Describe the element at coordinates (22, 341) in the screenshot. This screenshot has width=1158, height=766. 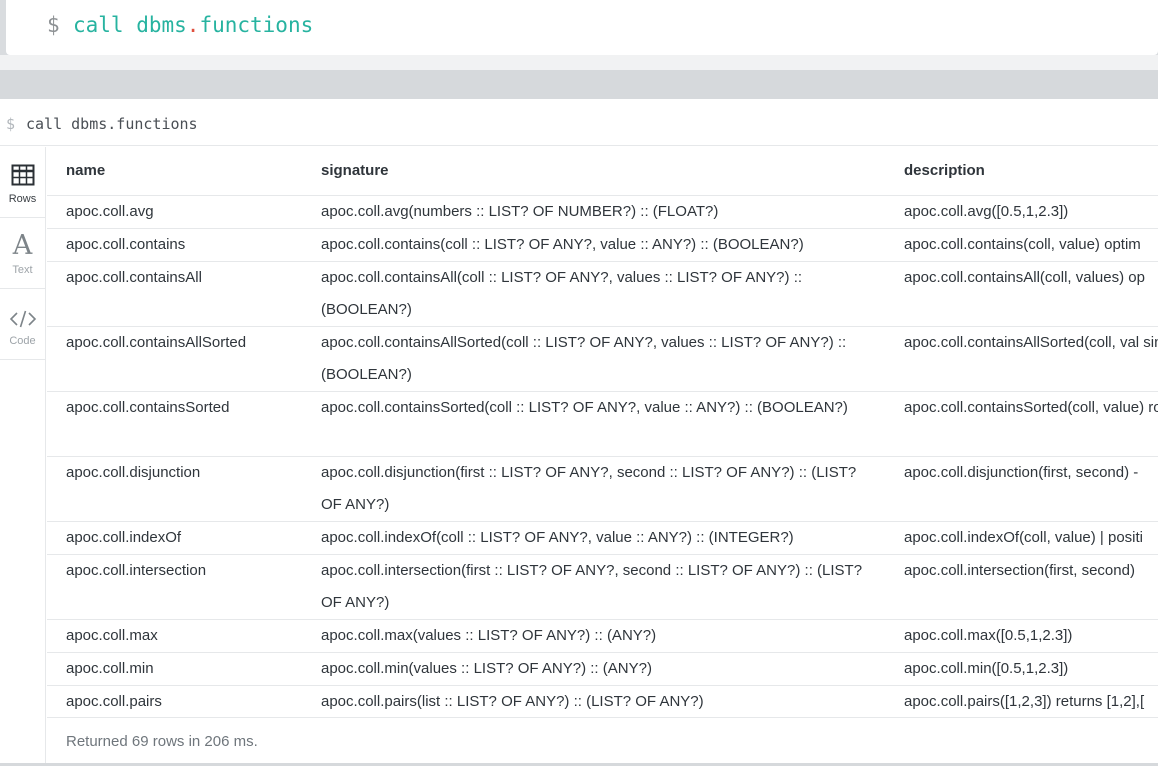
I see `tab-code-label: Code` at that location.